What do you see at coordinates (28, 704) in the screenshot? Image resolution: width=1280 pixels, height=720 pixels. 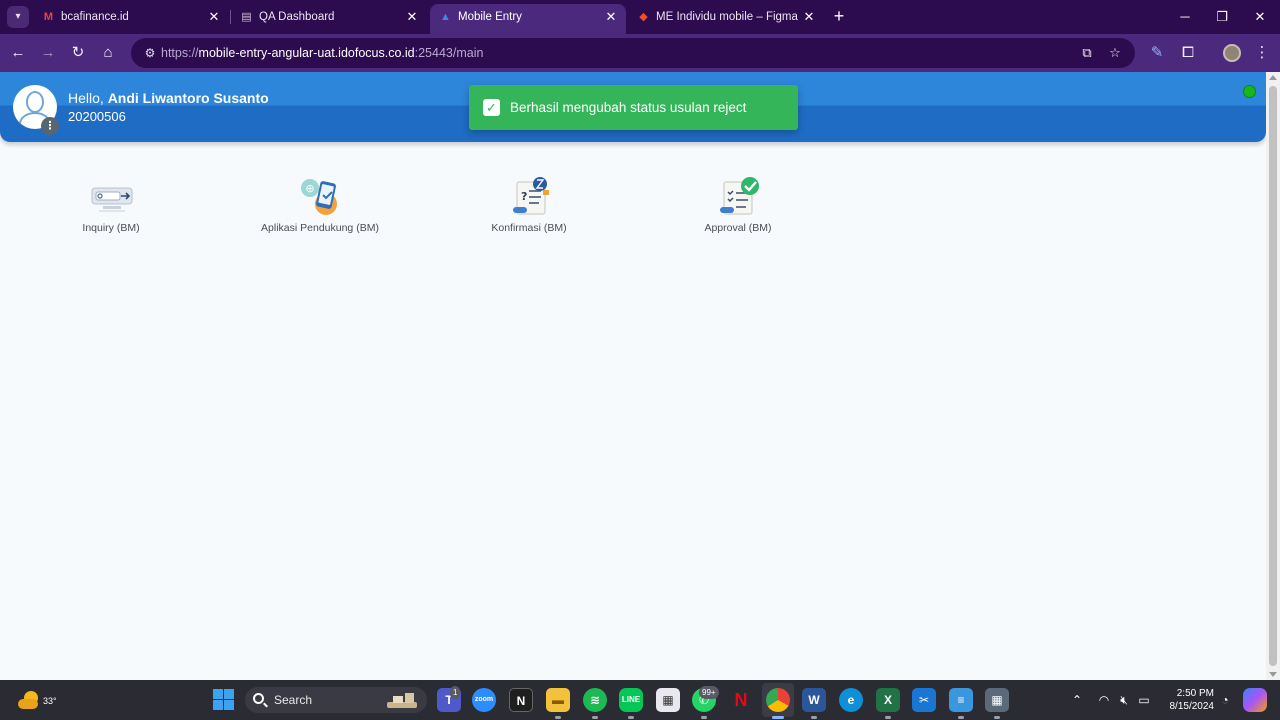 I see `cloud-icon` at bounding box center [28, 704].